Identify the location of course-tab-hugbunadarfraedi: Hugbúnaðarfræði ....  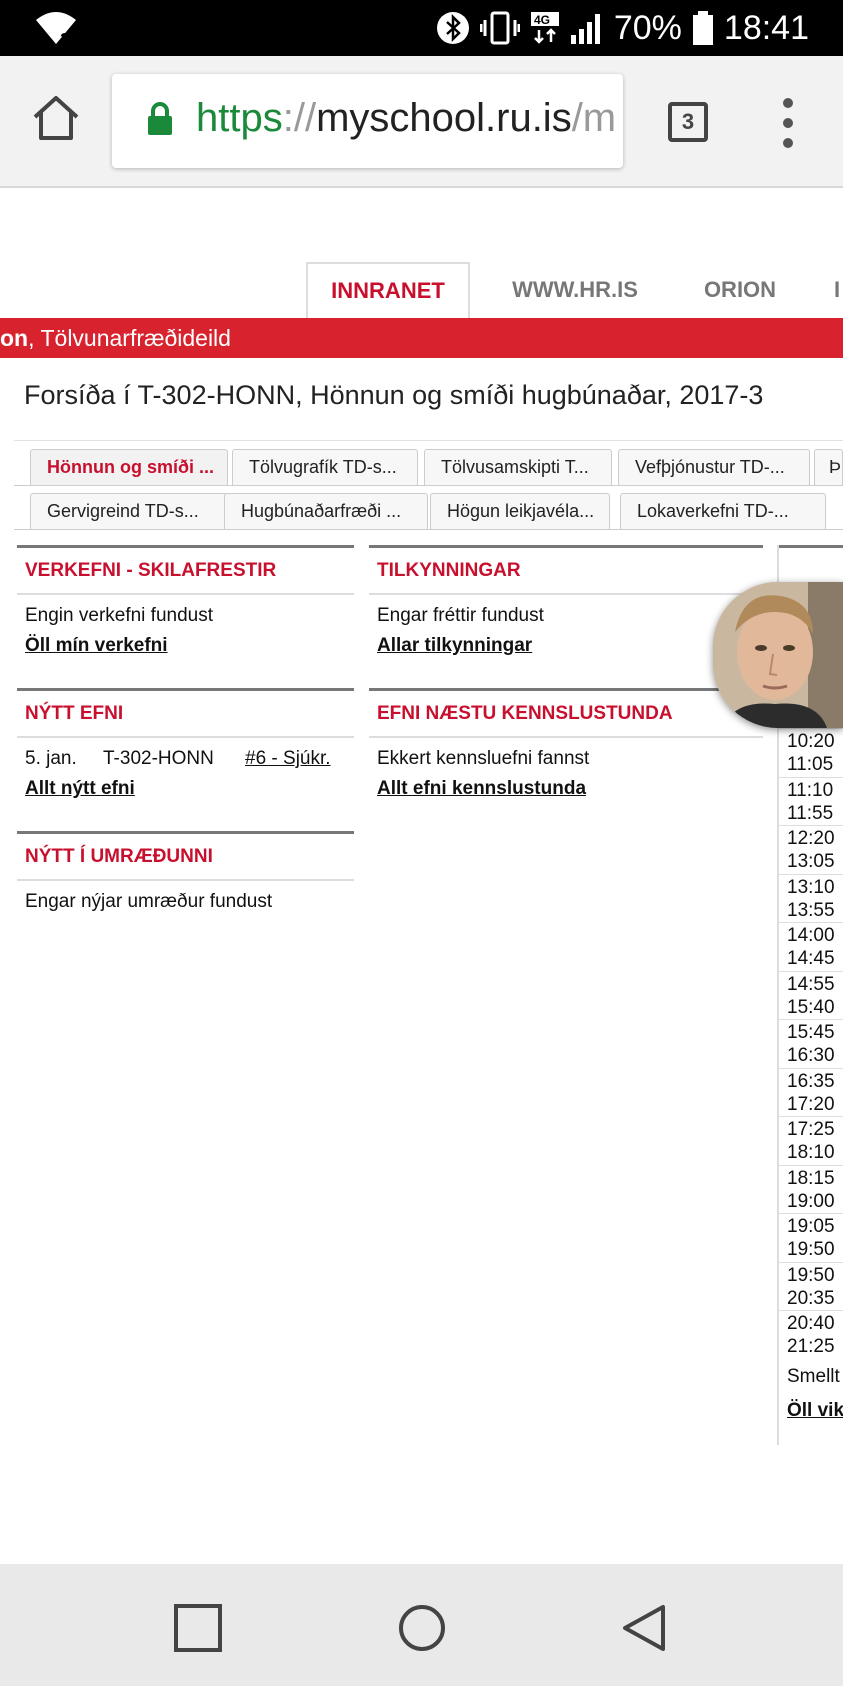
(326, 511).